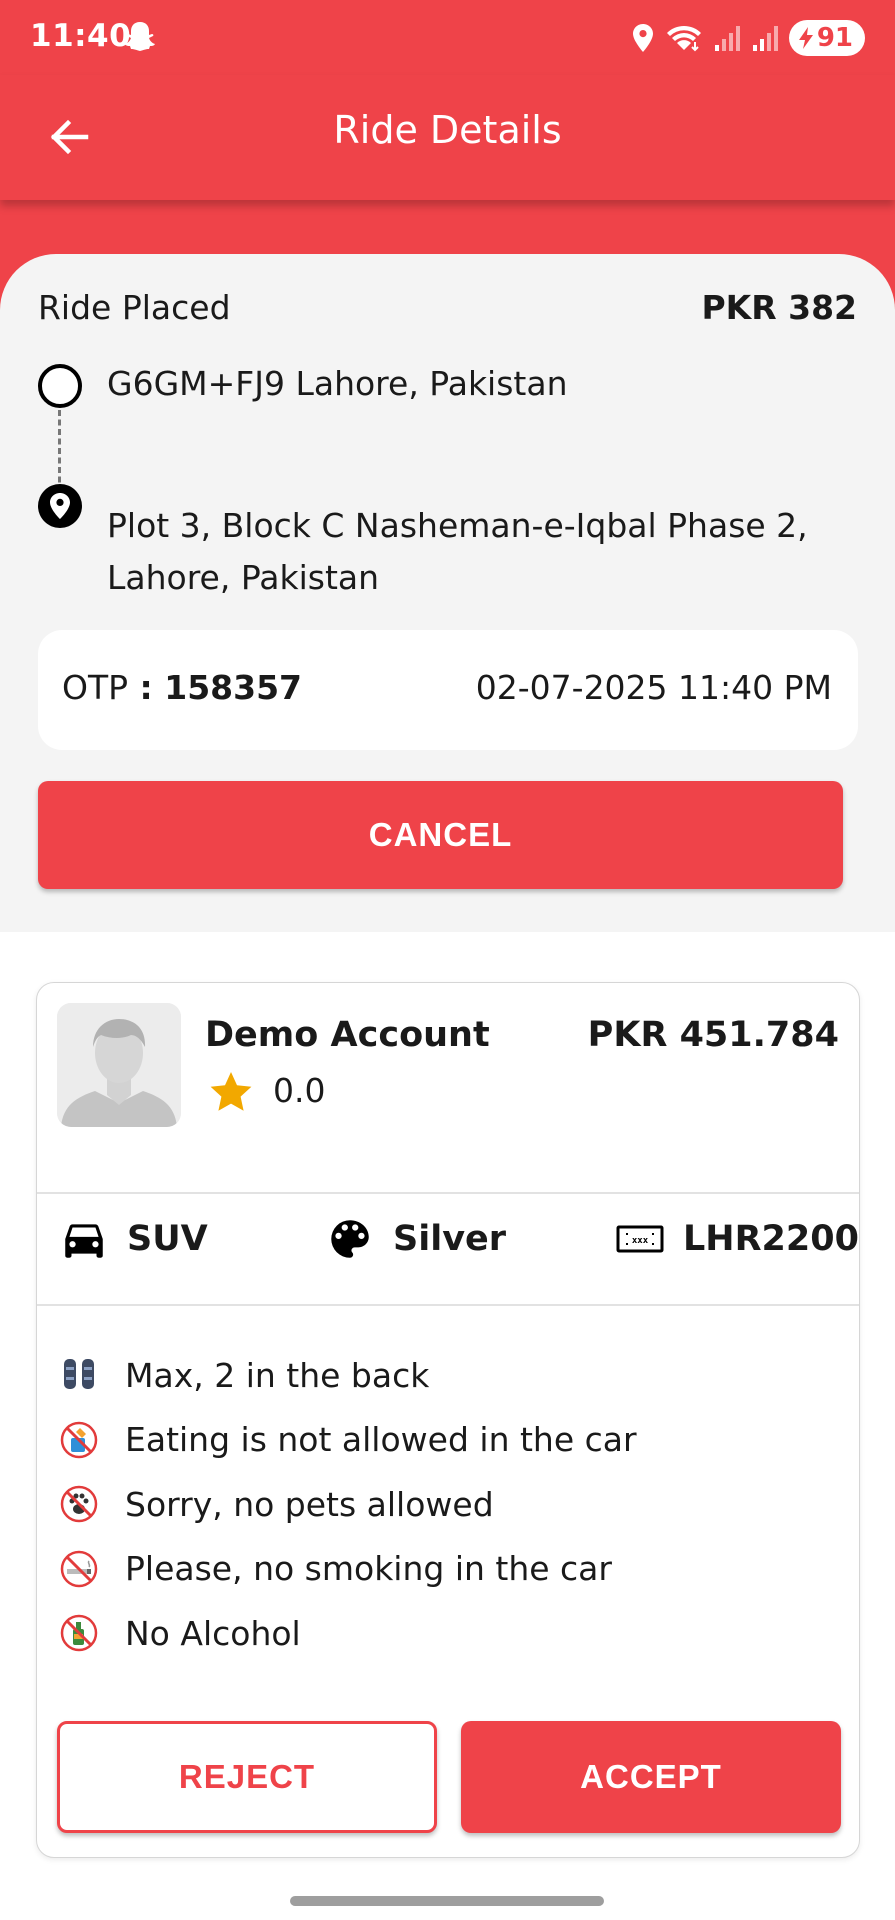  I want to click on avatar, so click(119, 1065).